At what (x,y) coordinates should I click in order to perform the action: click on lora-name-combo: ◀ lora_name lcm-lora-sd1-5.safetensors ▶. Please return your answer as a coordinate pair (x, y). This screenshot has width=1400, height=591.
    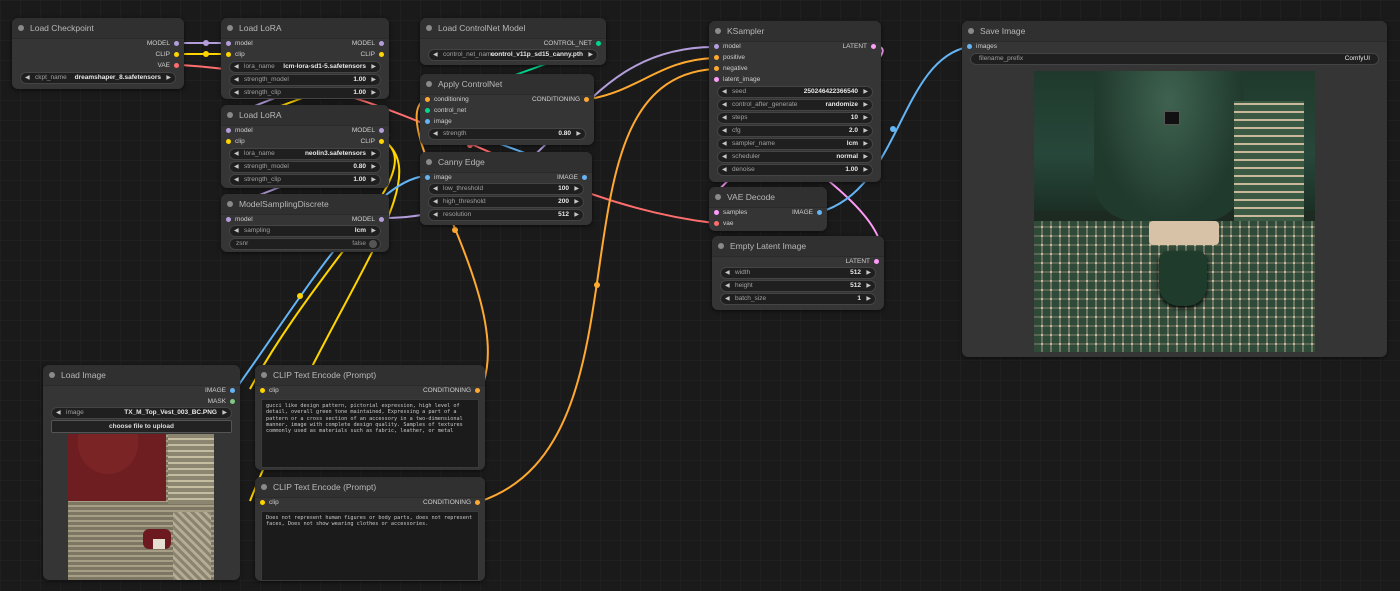
    Looking at the image, I should click on (305, 67).